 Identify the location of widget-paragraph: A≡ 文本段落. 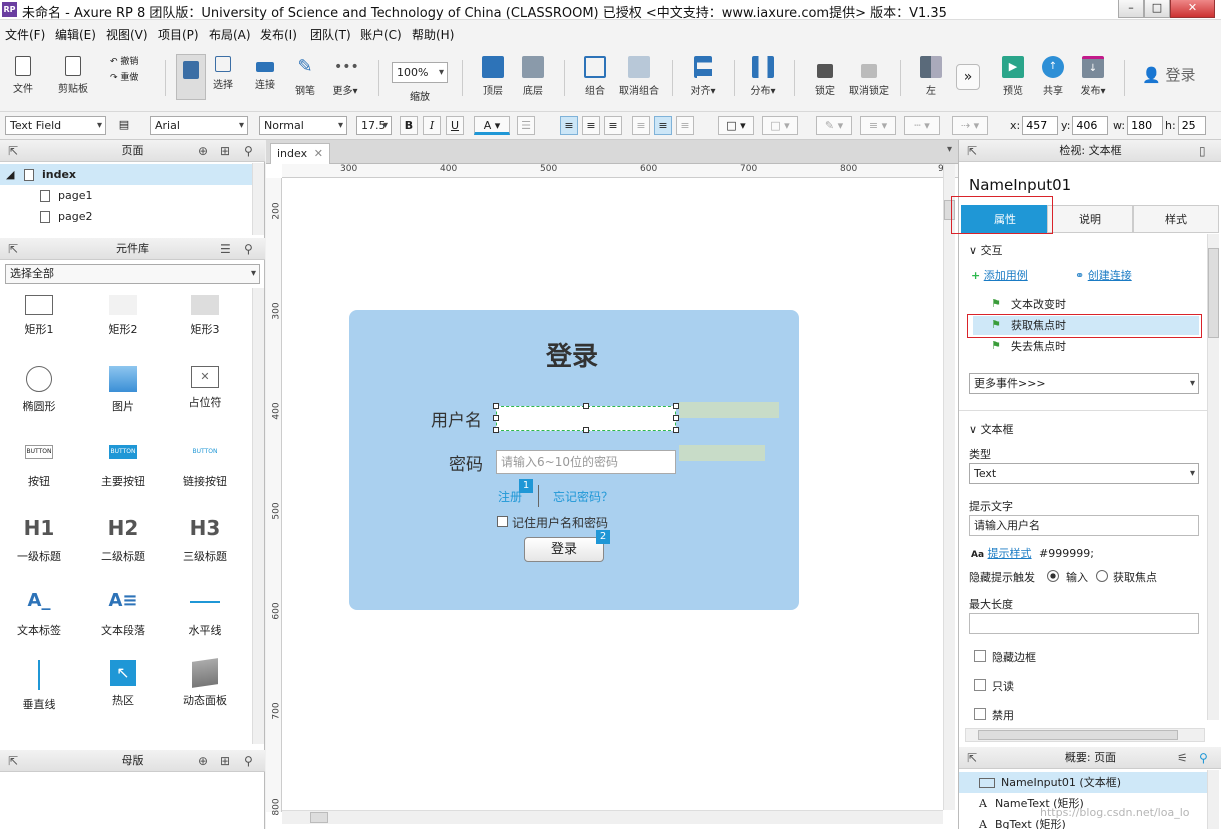
(123, 614).